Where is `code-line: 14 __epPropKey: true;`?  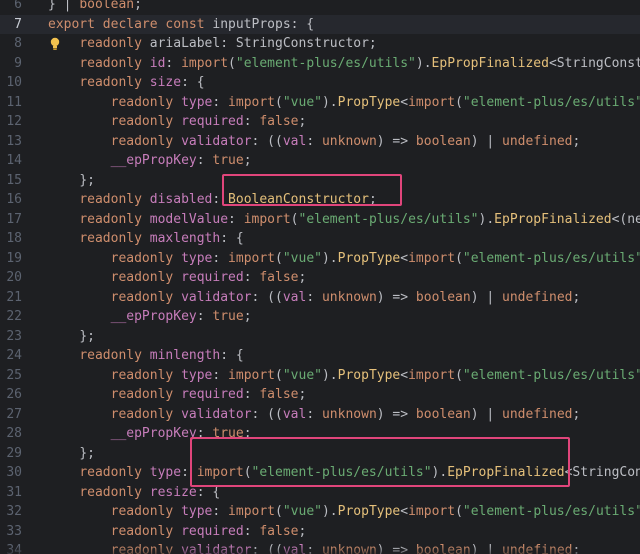 code-line: 14 __epPropKey: true; is located at coordinates (320, 161).